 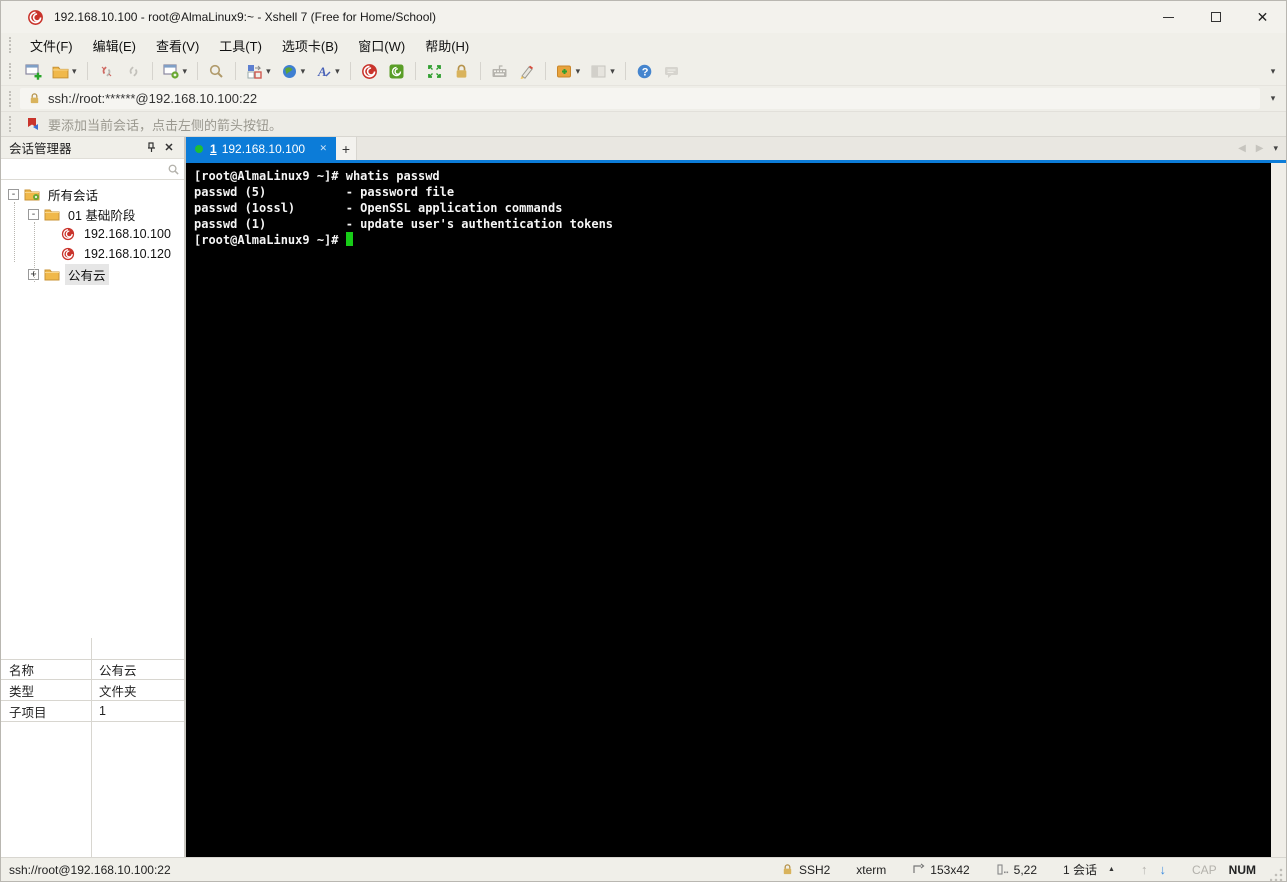 What do you see at coordinates (1204, 869) in the screenshot?
I see `caps-lock-indicator: CAP` at bounding box center [1204, 869].